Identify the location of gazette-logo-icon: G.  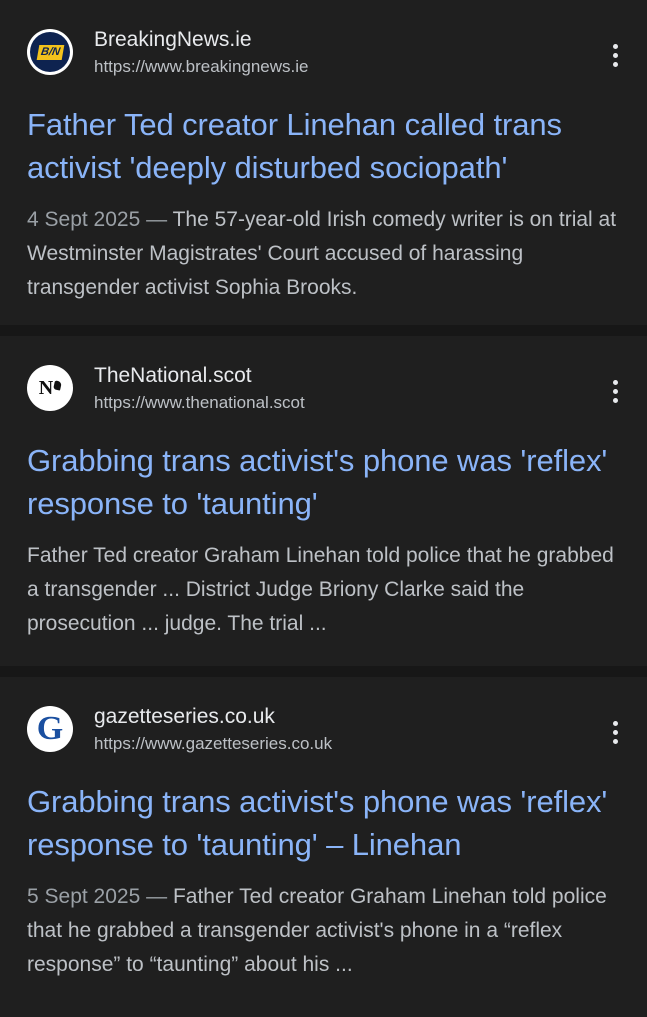
(50, 729).